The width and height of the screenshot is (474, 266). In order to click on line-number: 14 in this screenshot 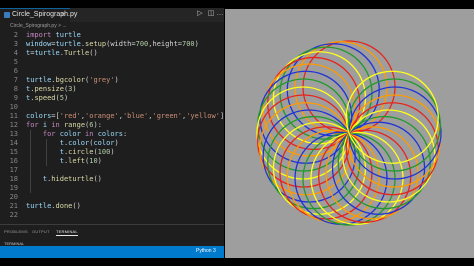, I will do `click(13, 143)`.